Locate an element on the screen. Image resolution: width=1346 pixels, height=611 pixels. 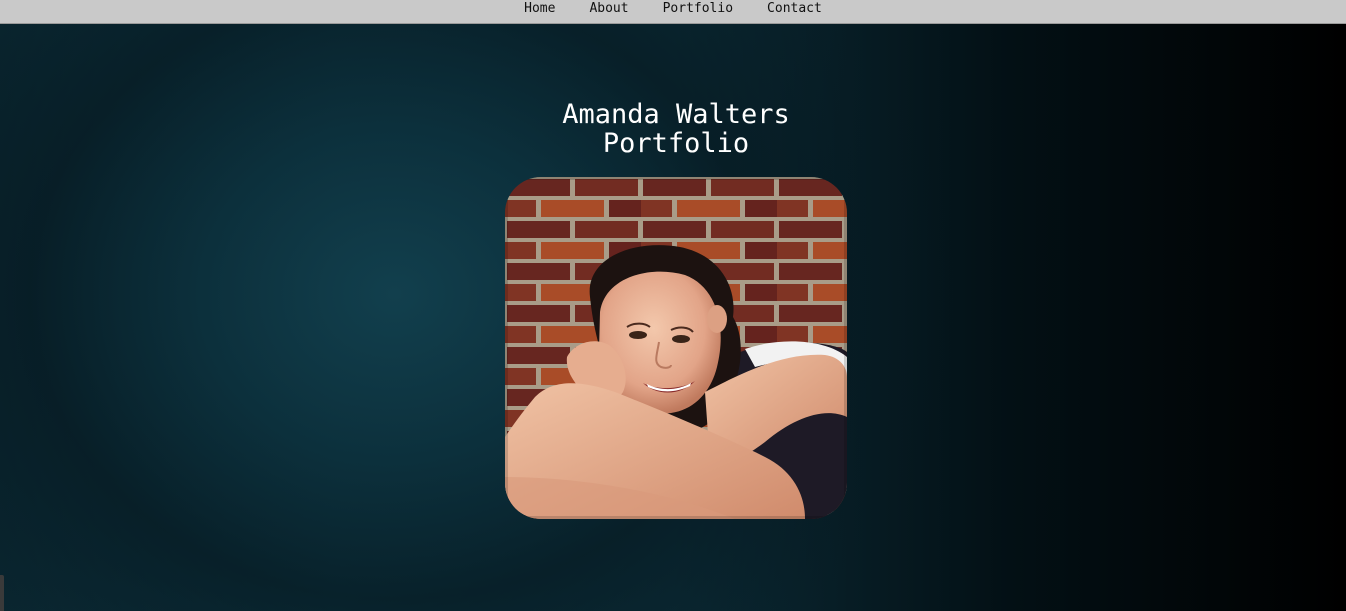
page-title-subtitle: Portfolio is located at coordinates (676, 143).